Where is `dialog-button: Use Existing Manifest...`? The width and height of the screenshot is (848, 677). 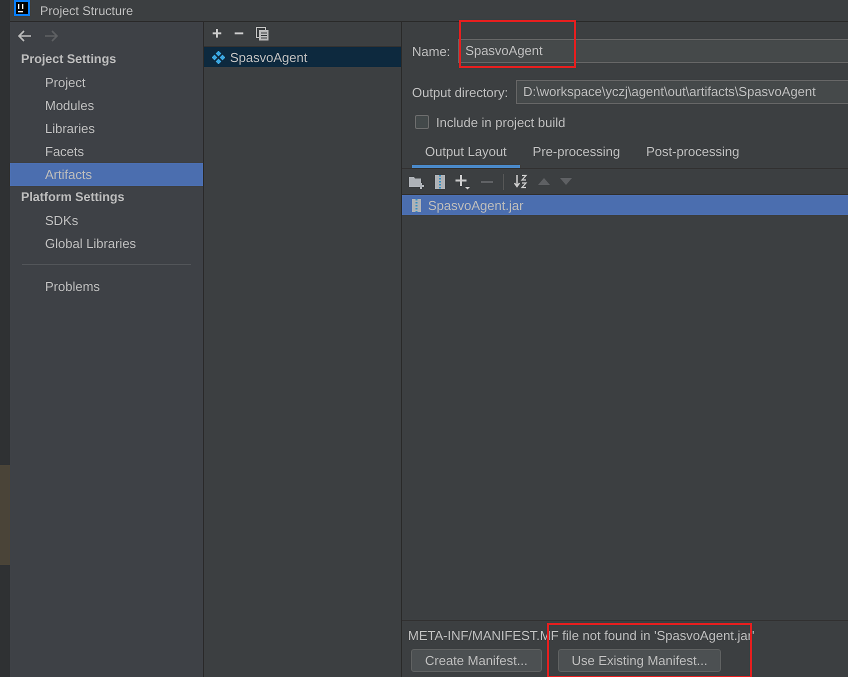
dialog-button: Use Existing Manifest... is located at coordinates (640, 660).